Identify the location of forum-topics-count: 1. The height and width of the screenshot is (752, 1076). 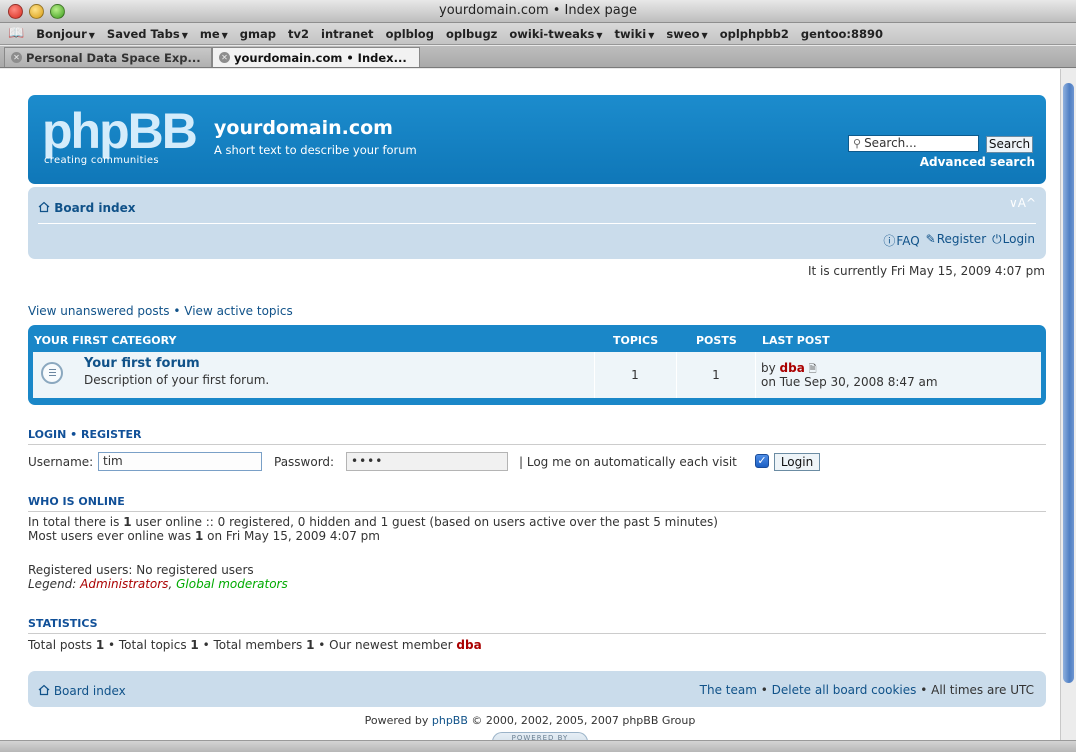
(635, 375).